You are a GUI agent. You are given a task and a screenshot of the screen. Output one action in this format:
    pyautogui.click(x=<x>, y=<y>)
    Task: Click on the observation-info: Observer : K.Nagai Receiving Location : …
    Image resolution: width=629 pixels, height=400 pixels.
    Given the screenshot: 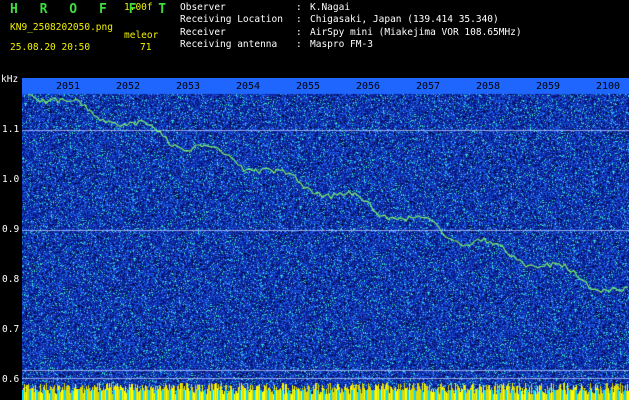 What is the action you would take?
    pyautogui.click(x=351, y=27)
    